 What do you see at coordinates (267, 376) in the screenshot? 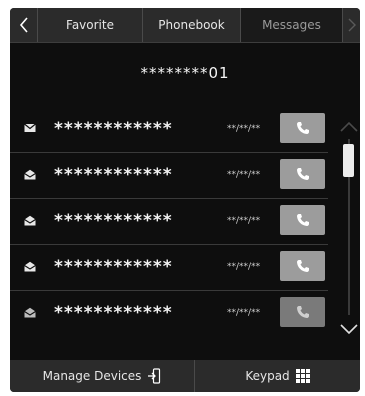
I see `keypad-label: Keypad` at bounding box center [267, 376].